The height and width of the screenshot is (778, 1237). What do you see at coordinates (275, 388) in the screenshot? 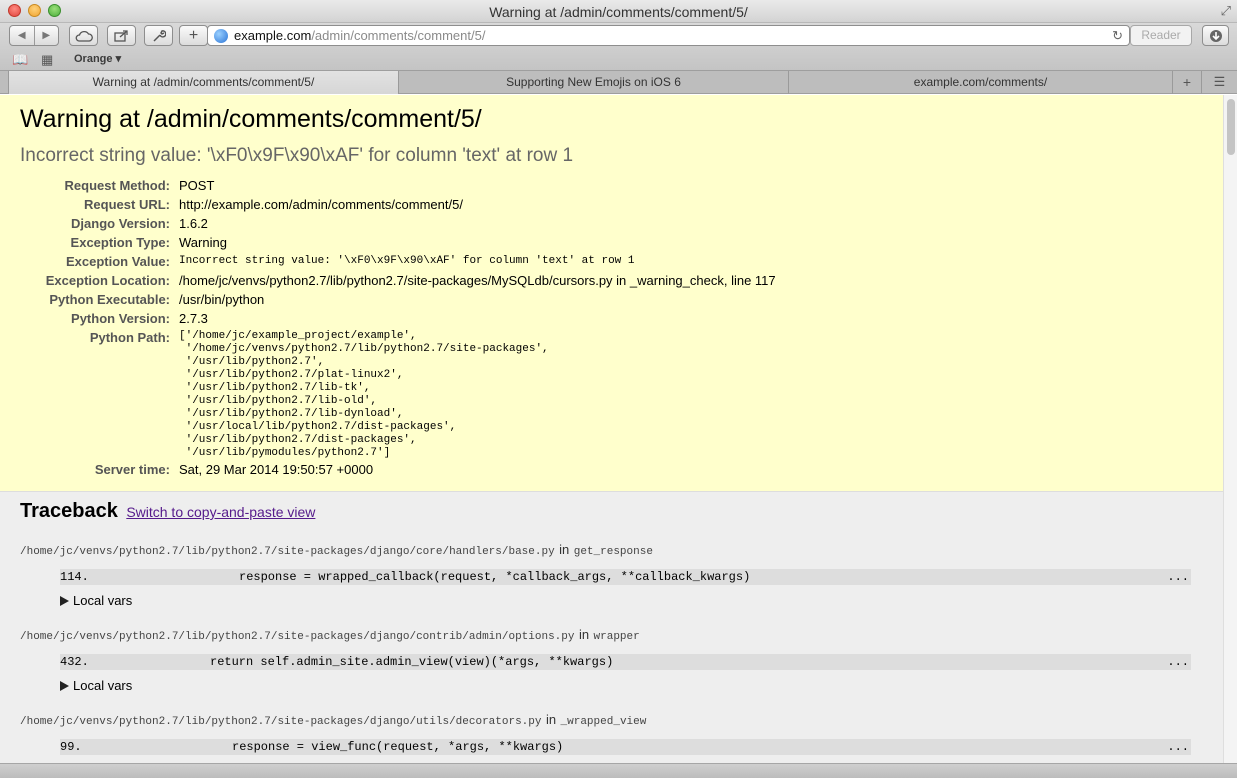
I see `python-path-entry: '/usr/lib/python2.7/lib-tk',` at bounding box center [275, 388].